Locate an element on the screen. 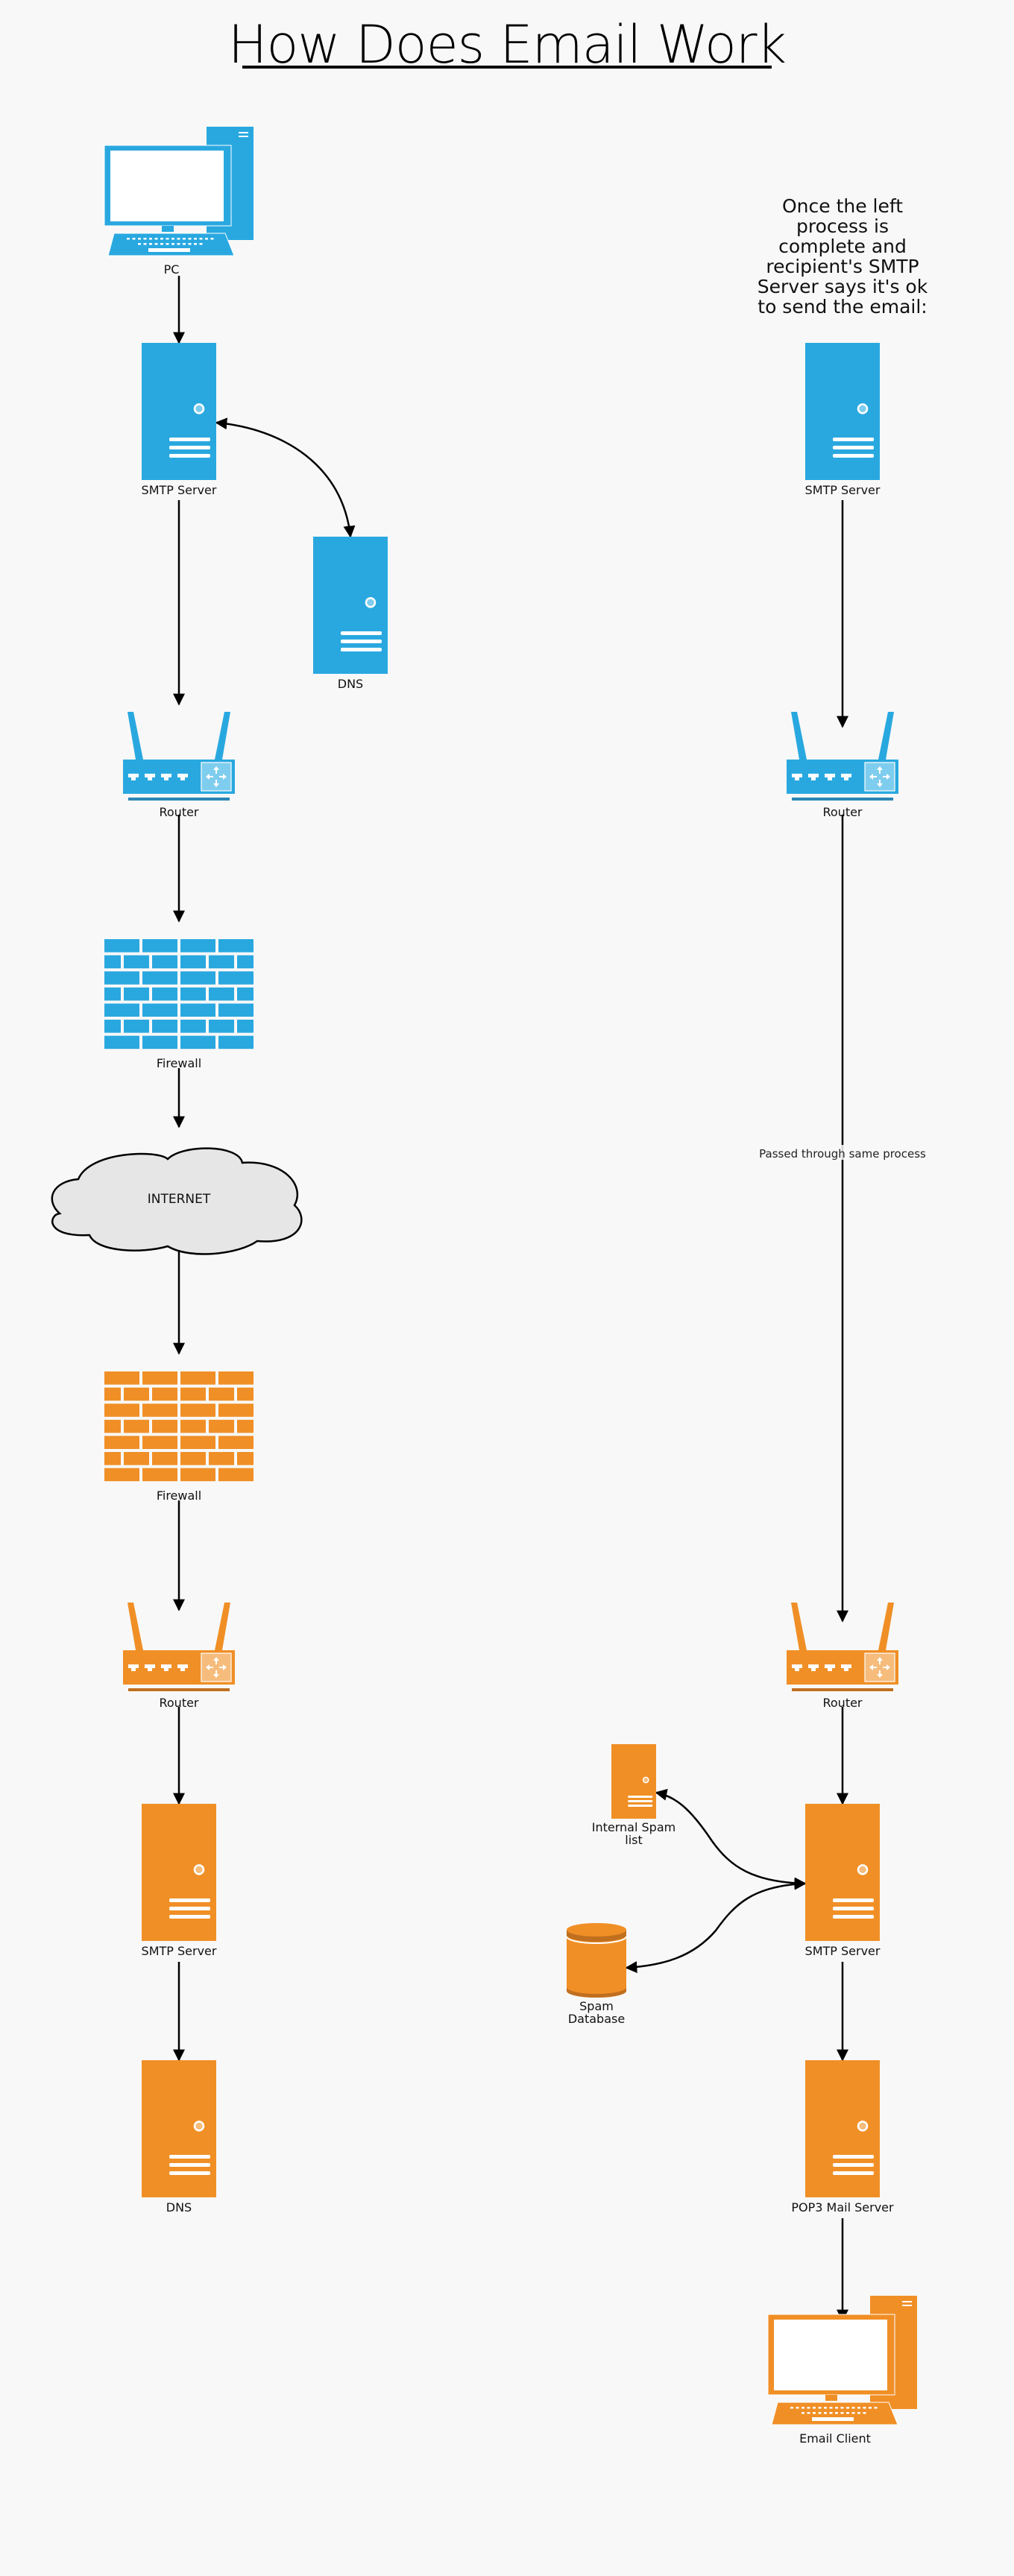 The image size is (1014, 2576). router-left-blue-node: Router is located at coordinates (179, 765).